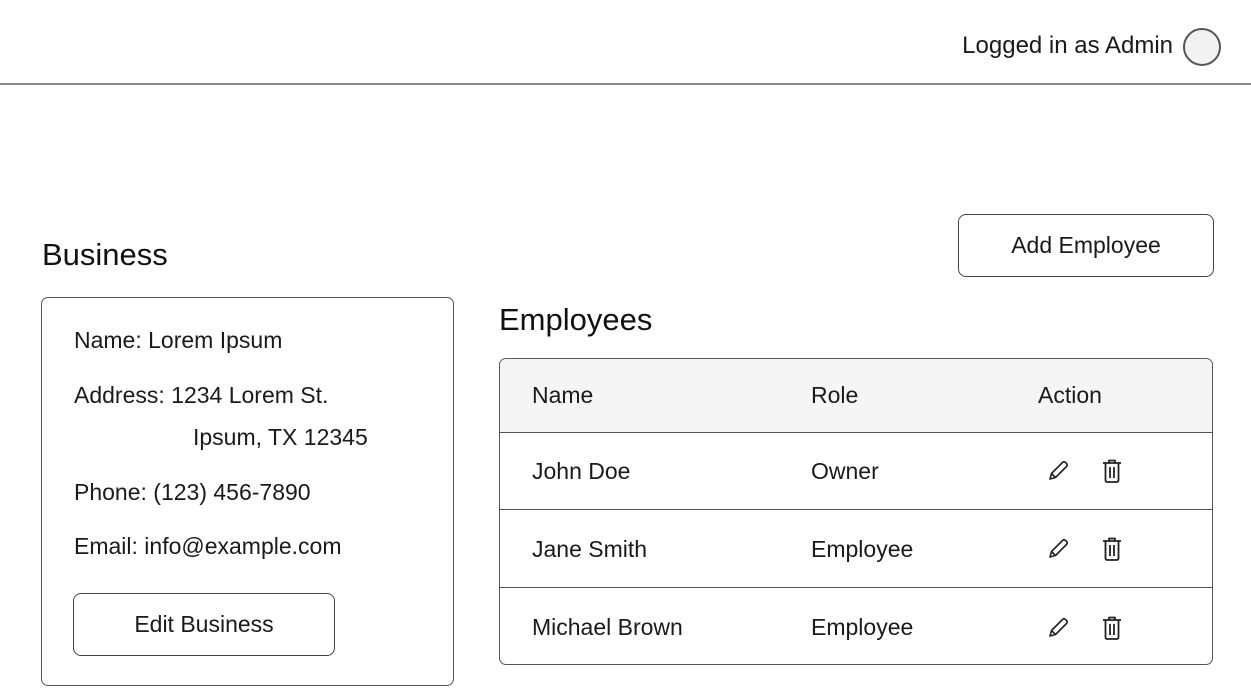  What do you see at coordinates (1086, 245) in the screenshot?
I see `add-employee-button: Add Employee` at bounding box center [1086, 245].